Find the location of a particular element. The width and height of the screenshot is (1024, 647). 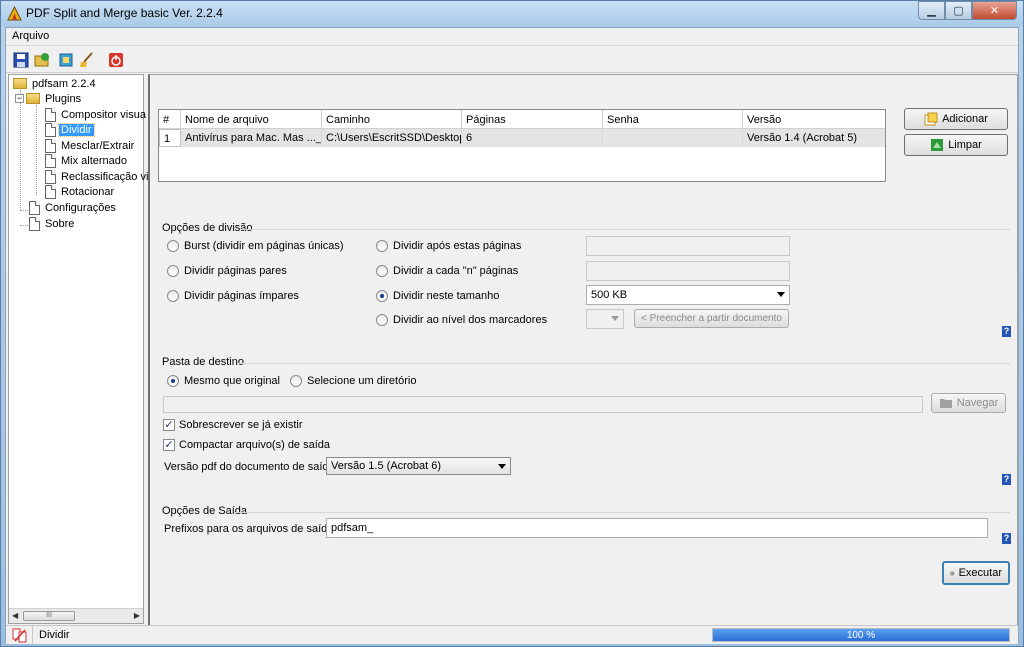

minimize-button: ▁ is located at coordinates (931, 10).